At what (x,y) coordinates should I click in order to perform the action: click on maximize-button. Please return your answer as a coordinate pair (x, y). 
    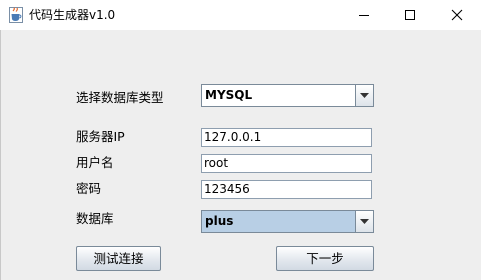
    Looking at the image, I should click on (410, 15).